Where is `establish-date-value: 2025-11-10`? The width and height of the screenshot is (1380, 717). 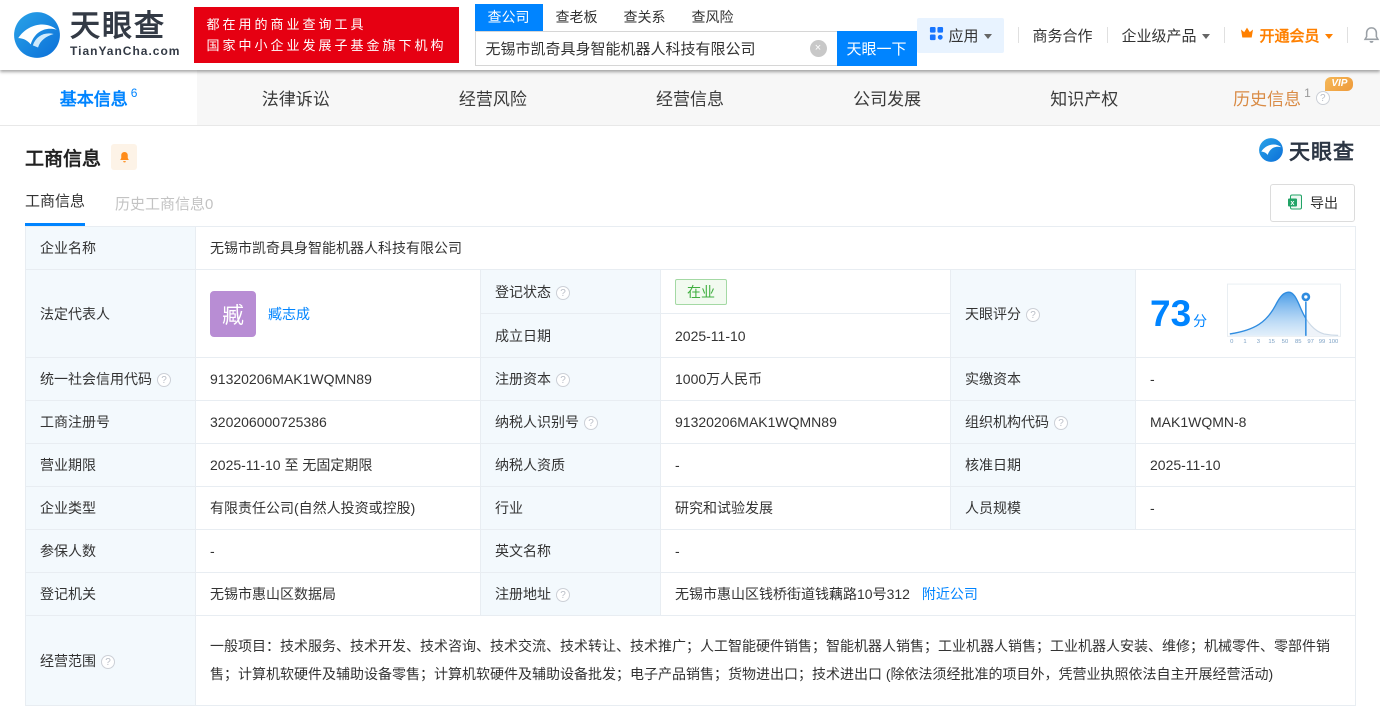 establish-date-value: 2025-11-10 is located at coordinates (805, 335).